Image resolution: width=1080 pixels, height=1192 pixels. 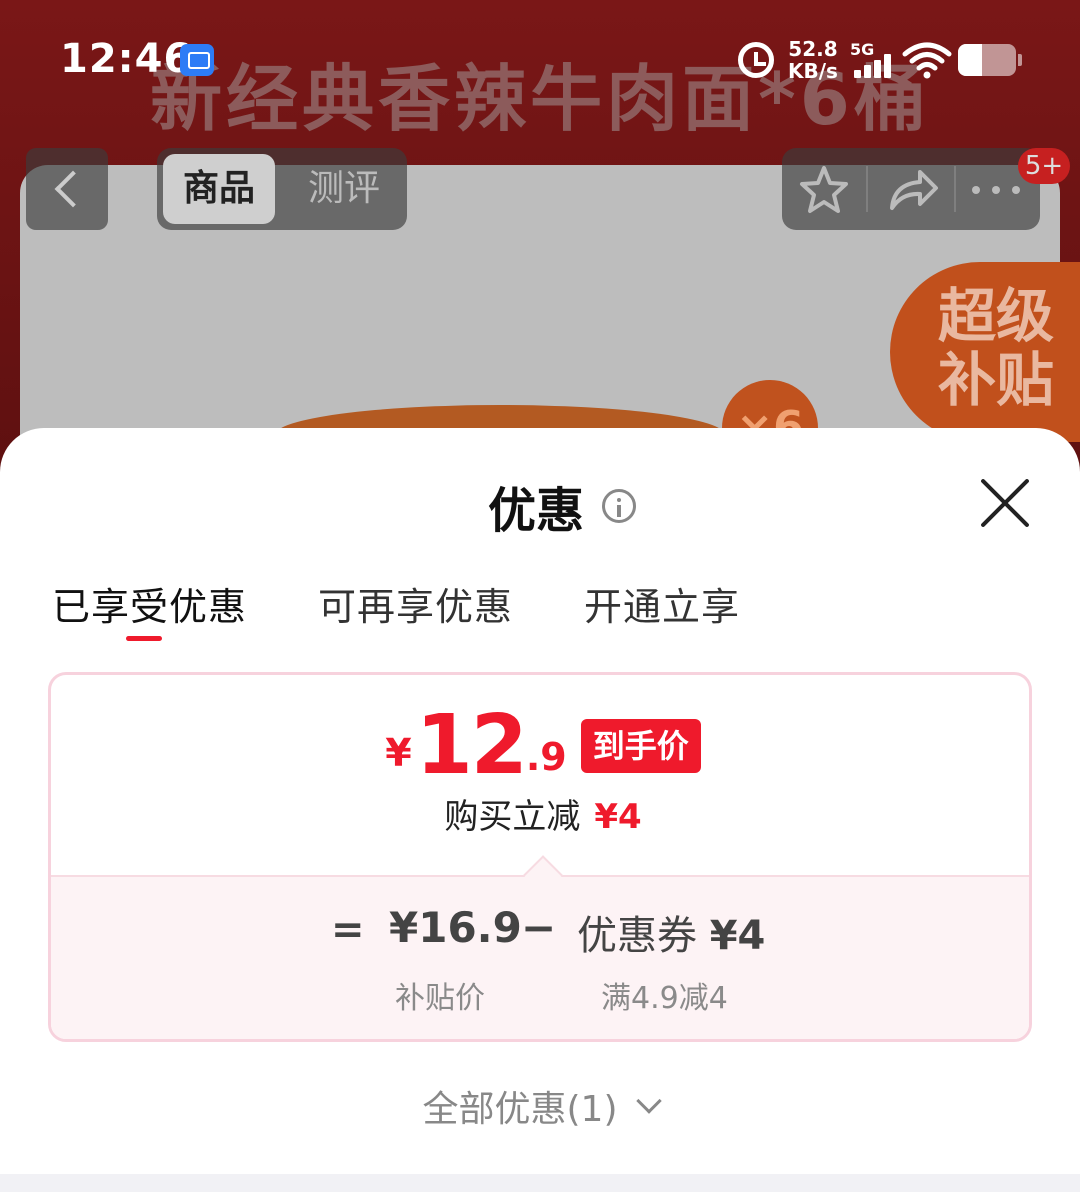 I want to click on instant-discount-label: 购买立减, so click(x=512, y=817).